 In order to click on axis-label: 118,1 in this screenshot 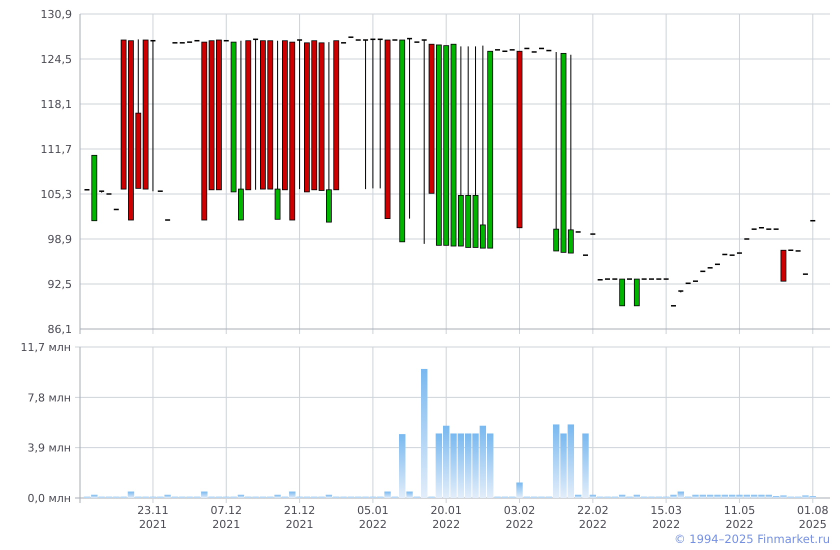, I will do `click(56, 104)`.